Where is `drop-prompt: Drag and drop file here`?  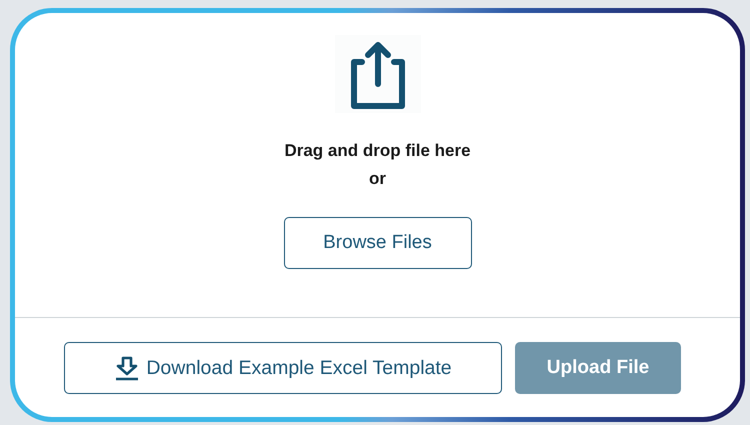
drop-prompt: Drag and drop file here is located at coordinates (377, 151).